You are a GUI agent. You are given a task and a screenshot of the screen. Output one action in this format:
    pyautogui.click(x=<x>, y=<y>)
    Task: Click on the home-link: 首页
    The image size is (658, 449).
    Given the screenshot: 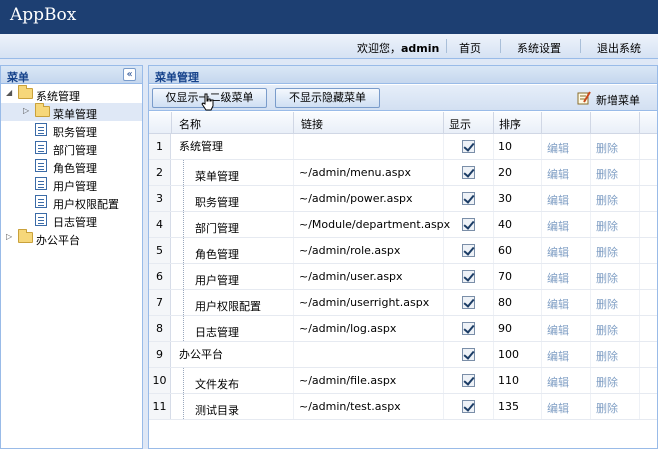 What is the action you would take?
    pyautogui.click(x=470, y=48)
    